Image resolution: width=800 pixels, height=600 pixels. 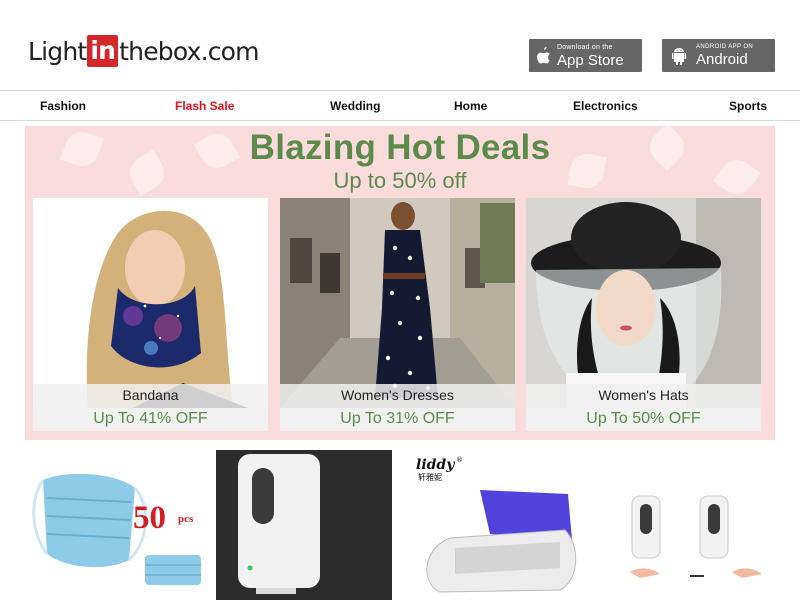 What do you see at coordinates (400, 180) in the screenshot?
I see `banner-subtitle: Up to 50% off` at bounding box center [400, 180].